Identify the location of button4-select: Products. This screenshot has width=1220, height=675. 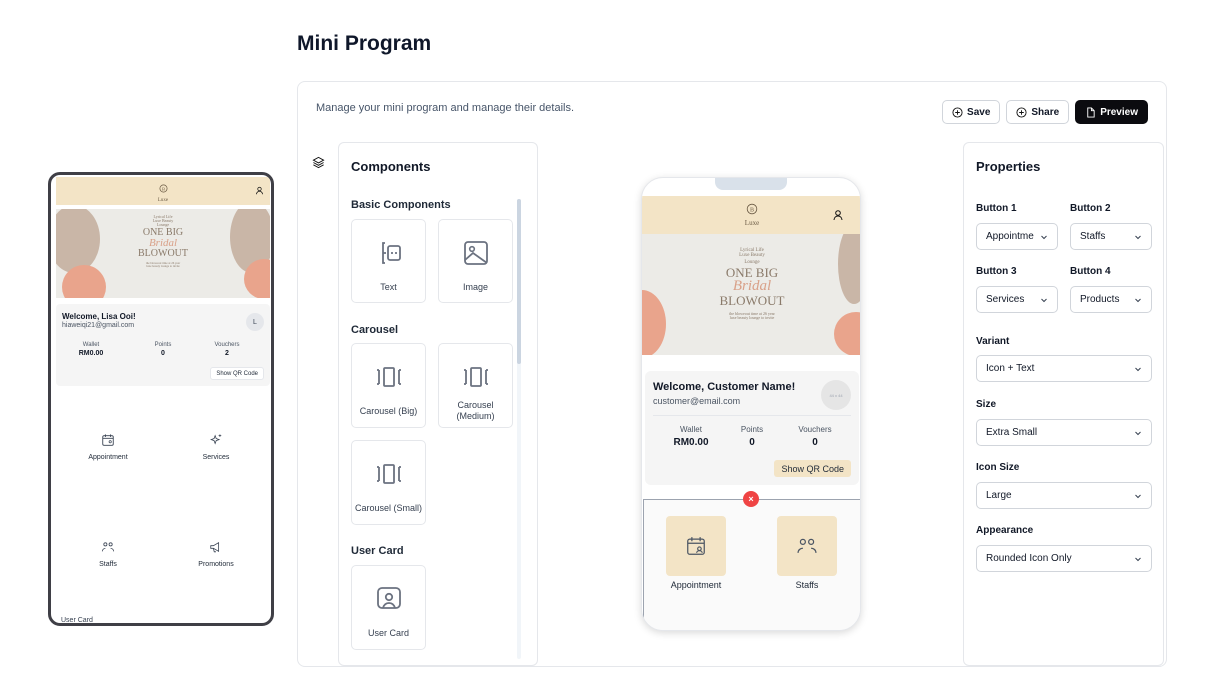
(1111, 299).